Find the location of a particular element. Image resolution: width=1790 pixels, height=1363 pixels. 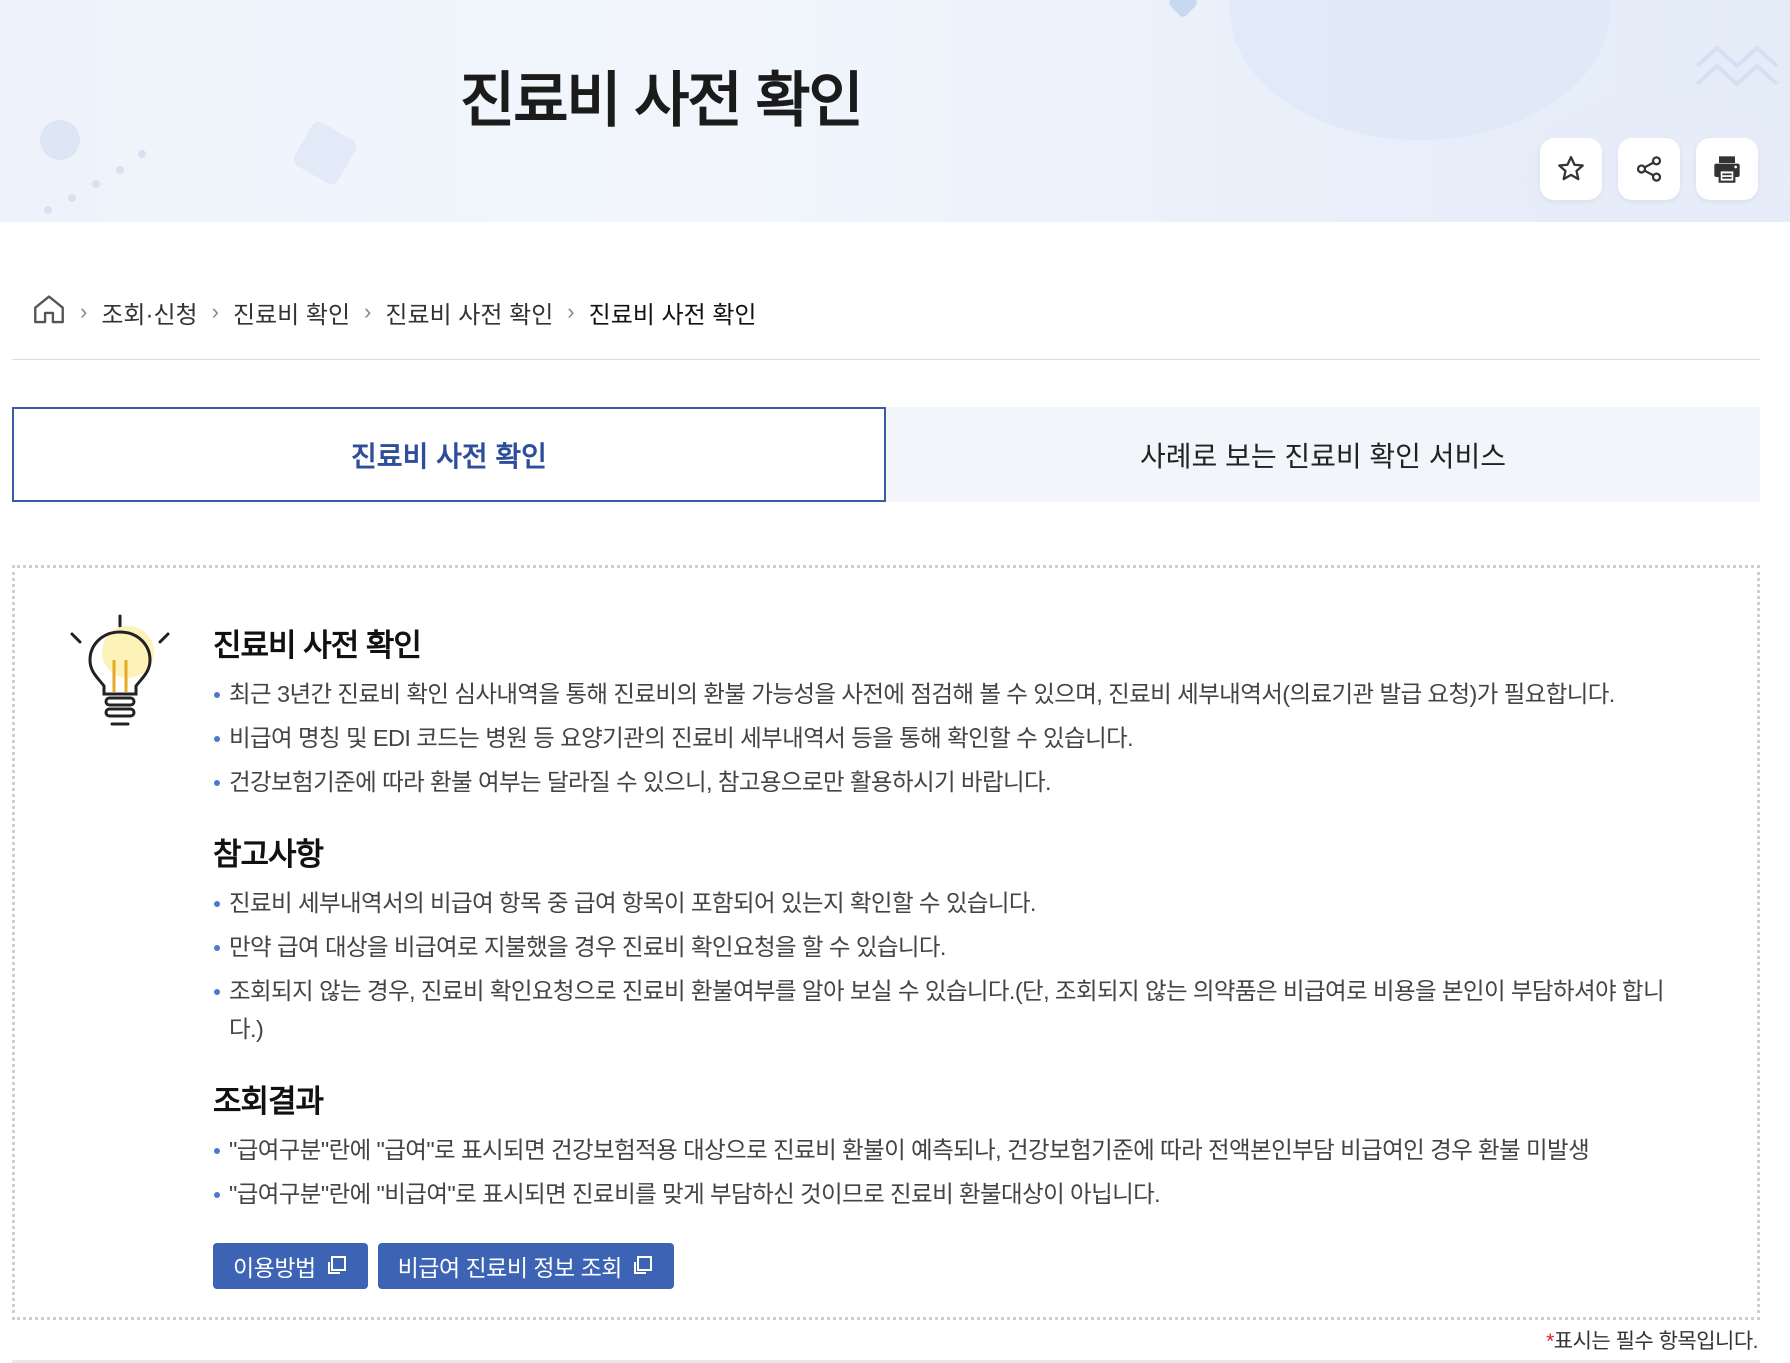

non-covered-fee-lookup-button: 비급여 진료비 정보 조회 is located at coordinates (525, 1266).